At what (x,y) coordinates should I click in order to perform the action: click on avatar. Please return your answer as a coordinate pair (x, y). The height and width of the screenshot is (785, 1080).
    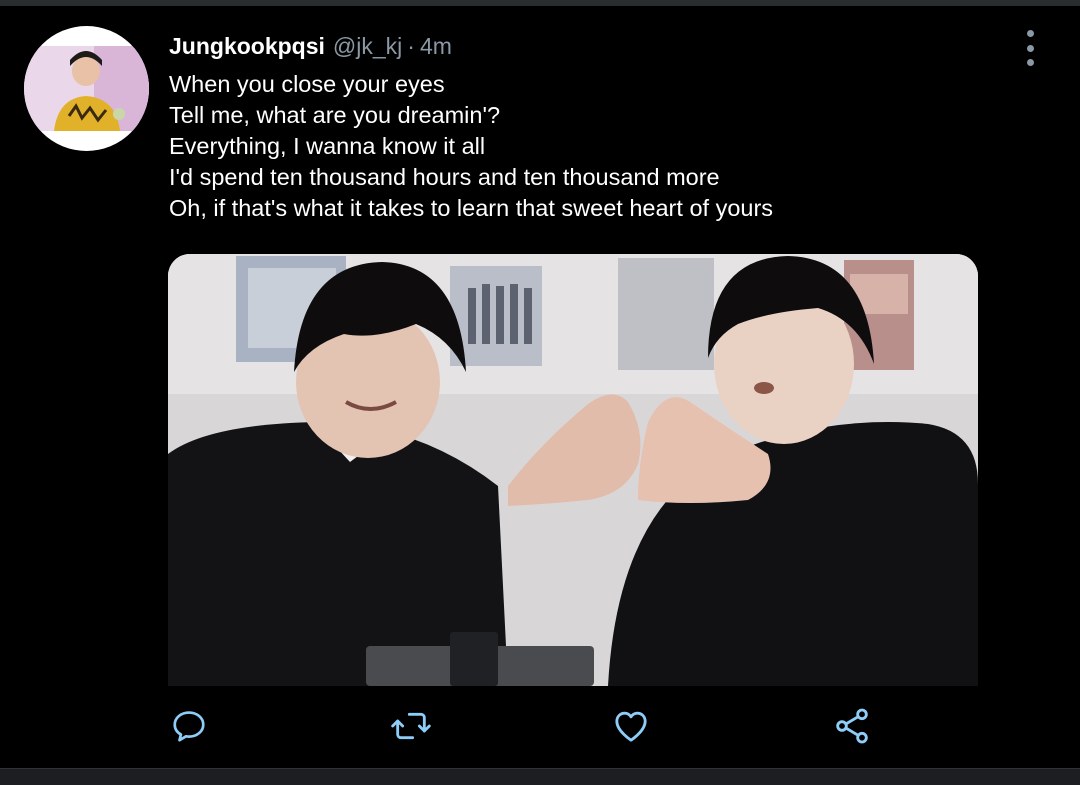
    Looking at the image, I should click on (86, 88).